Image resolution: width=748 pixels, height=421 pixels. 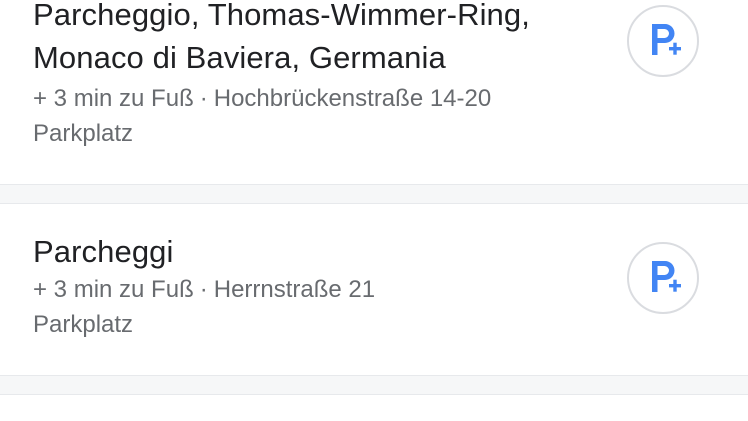 I want to click on result-walk-info: + 3 min zu Fuß · Herrnstraße 21, so click(x=204, y=289).